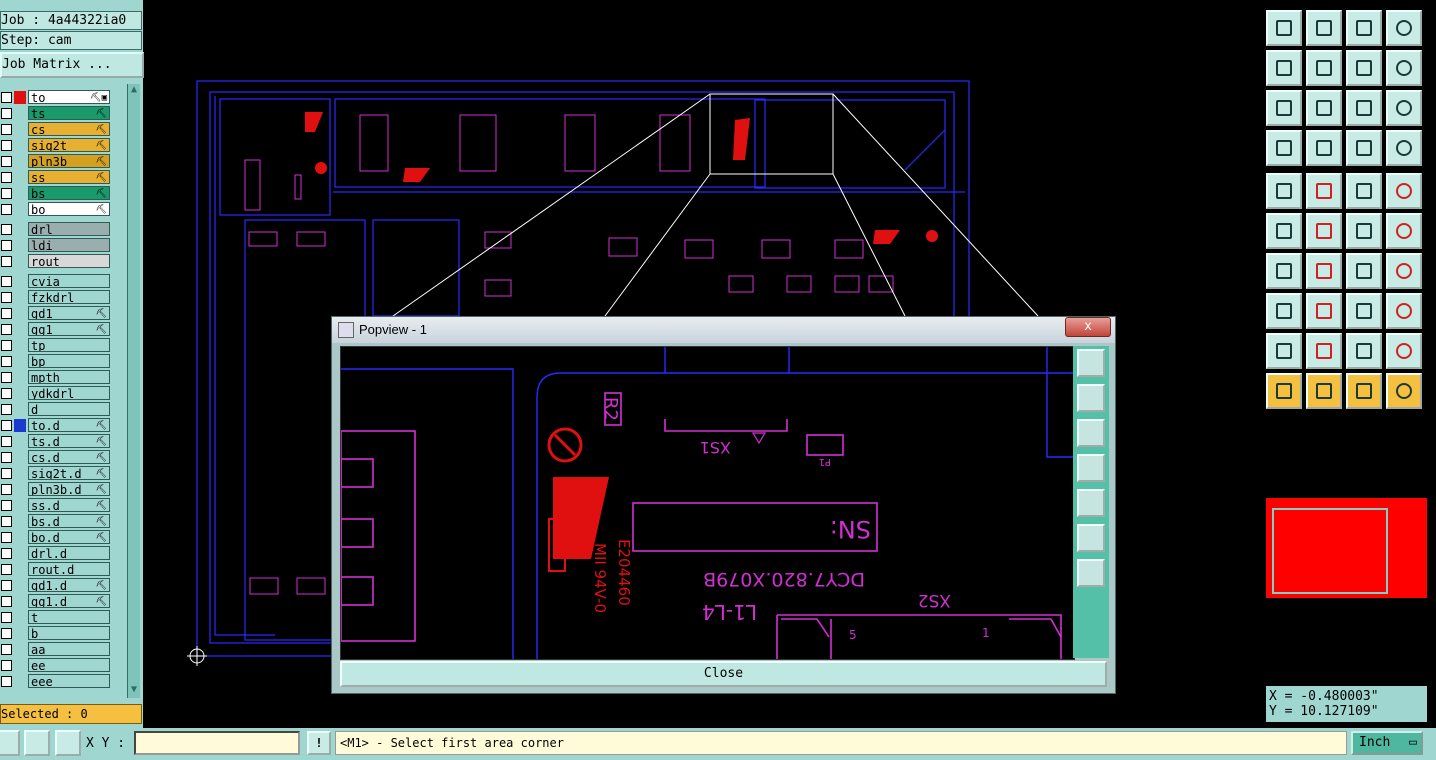 The height and width of the screenshot is (760, 1436). I want to click on layer-row: gg1 ⛏, so click(58, 329).